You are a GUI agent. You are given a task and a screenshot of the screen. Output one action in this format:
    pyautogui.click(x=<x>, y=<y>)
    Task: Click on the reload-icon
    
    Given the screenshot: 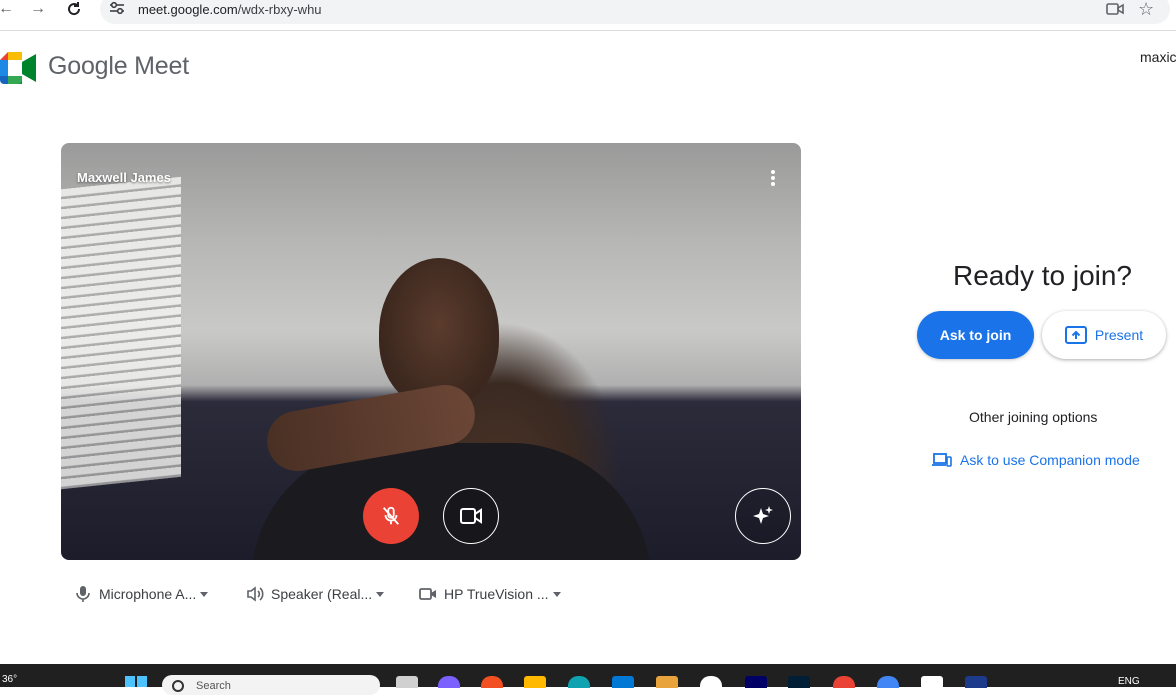 What is the action you would take?
    pyautogui.click(x=74, y=9)
    